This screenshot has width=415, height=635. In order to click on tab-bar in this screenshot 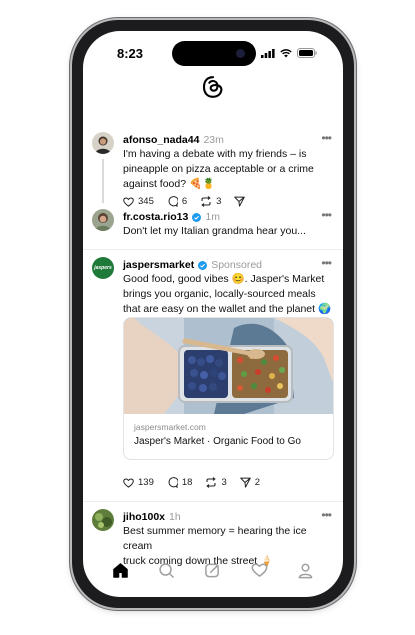, I will do `click(213, 570)`.